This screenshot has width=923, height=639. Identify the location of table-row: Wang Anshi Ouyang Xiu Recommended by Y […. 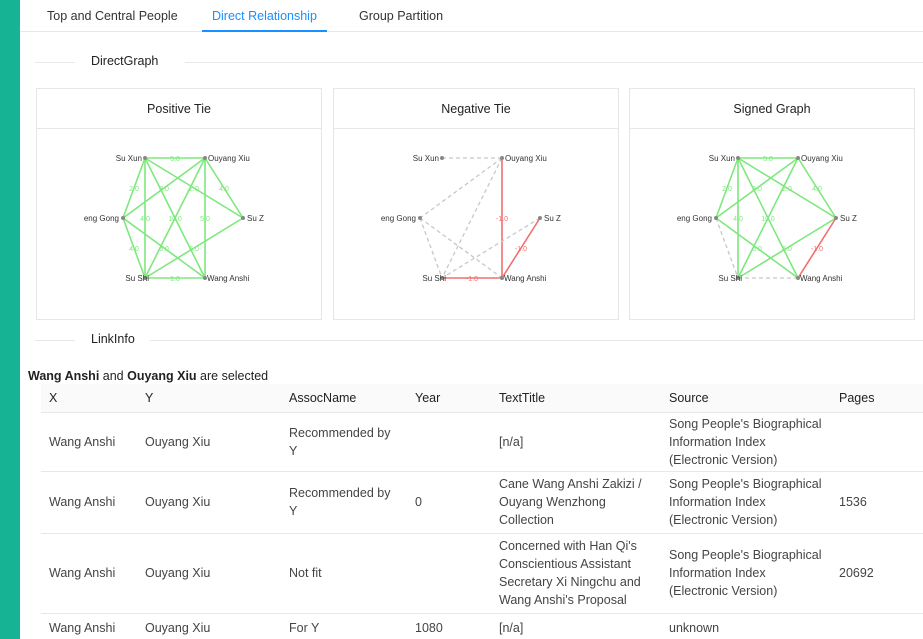
(482, 442).